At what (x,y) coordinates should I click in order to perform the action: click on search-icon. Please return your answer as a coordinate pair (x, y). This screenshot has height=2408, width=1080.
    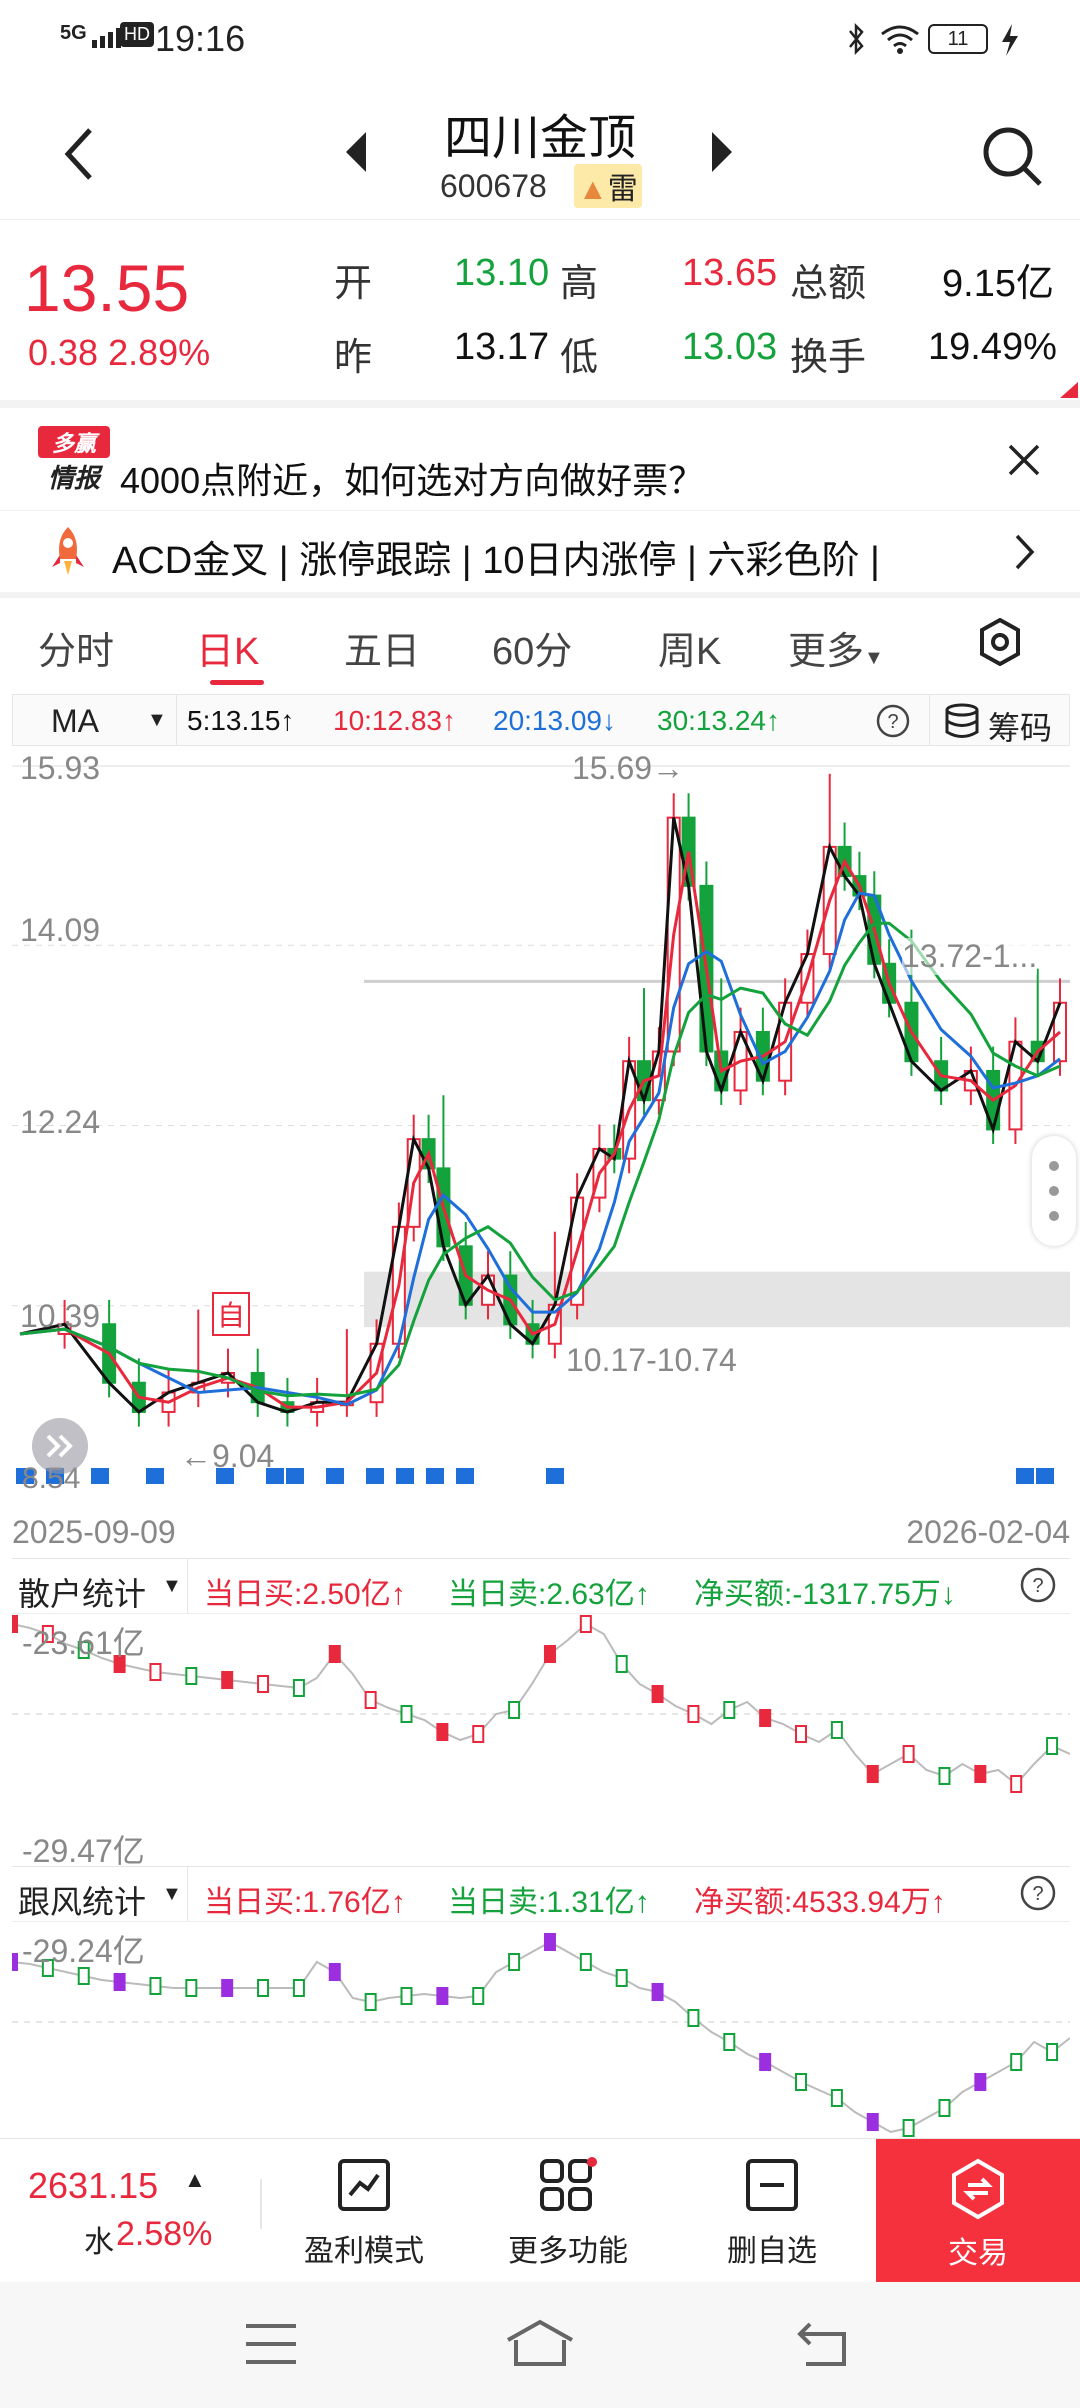
    Looking at the image, I should click on (1012, 158).